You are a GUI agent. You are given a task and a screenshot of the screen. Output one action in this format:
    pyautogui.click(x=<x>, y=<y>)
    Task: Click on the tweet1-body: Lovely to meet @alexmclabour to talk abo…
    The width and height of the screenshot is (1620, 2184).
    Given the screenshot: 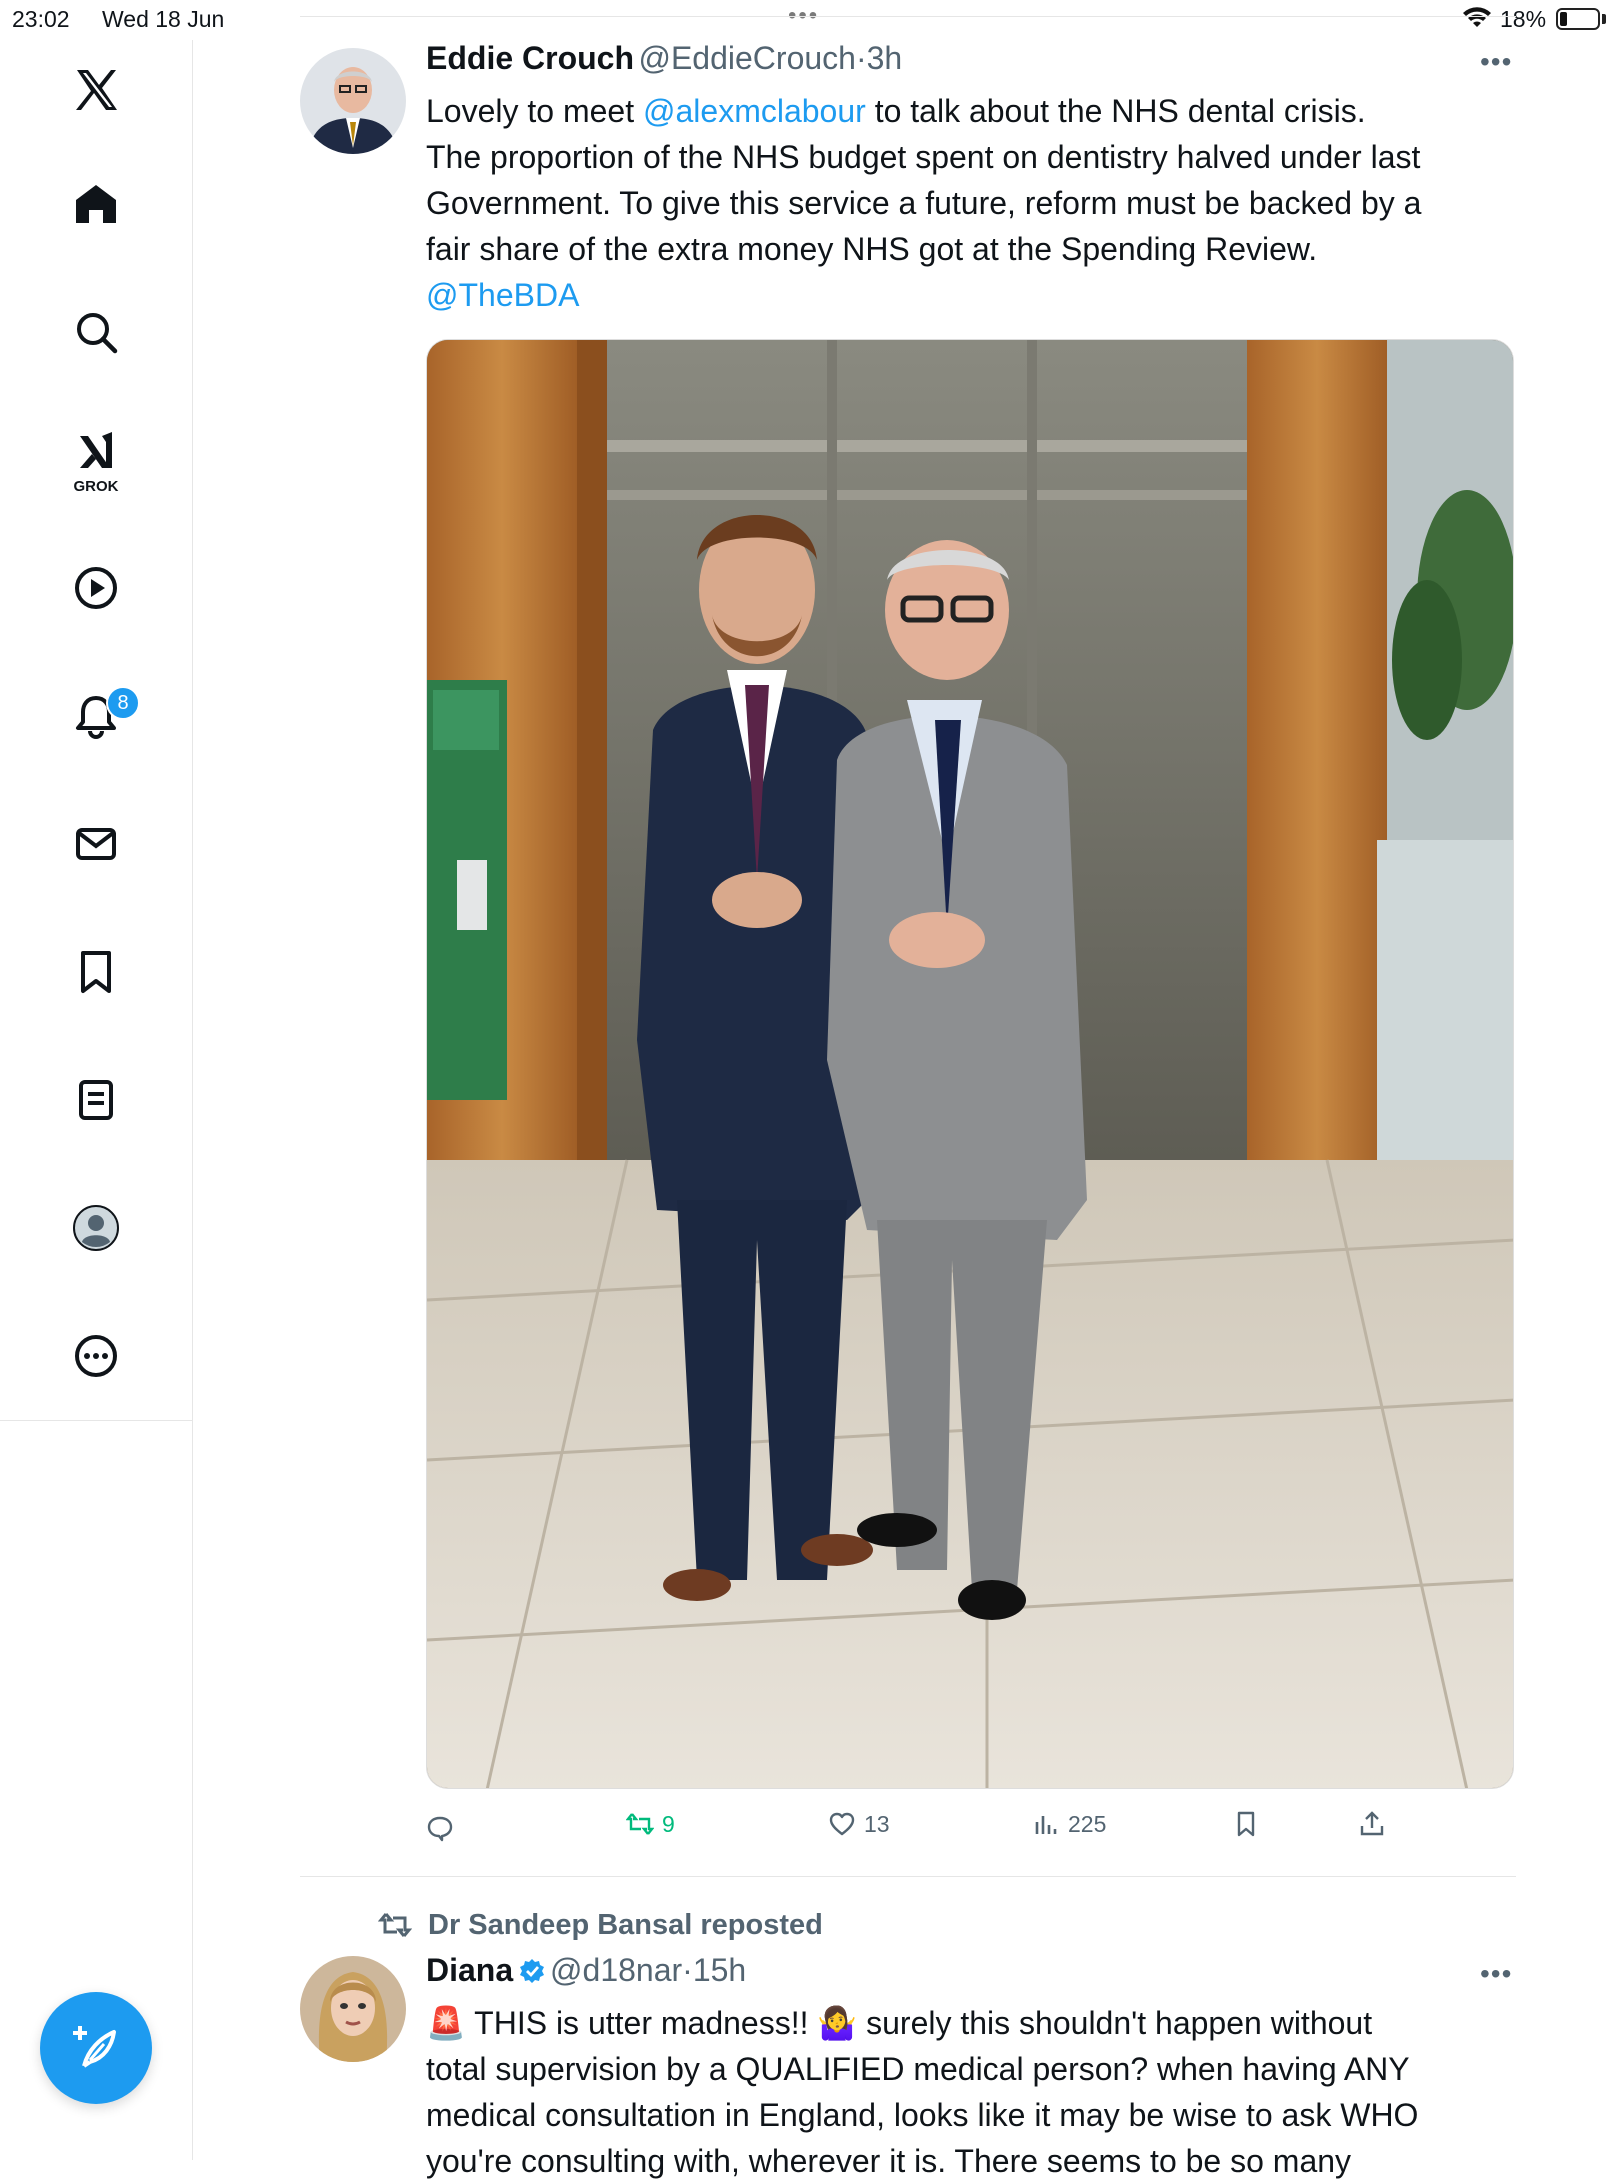 What is the action you would take?
    pyautogui.click(x=1023, y=203)
    